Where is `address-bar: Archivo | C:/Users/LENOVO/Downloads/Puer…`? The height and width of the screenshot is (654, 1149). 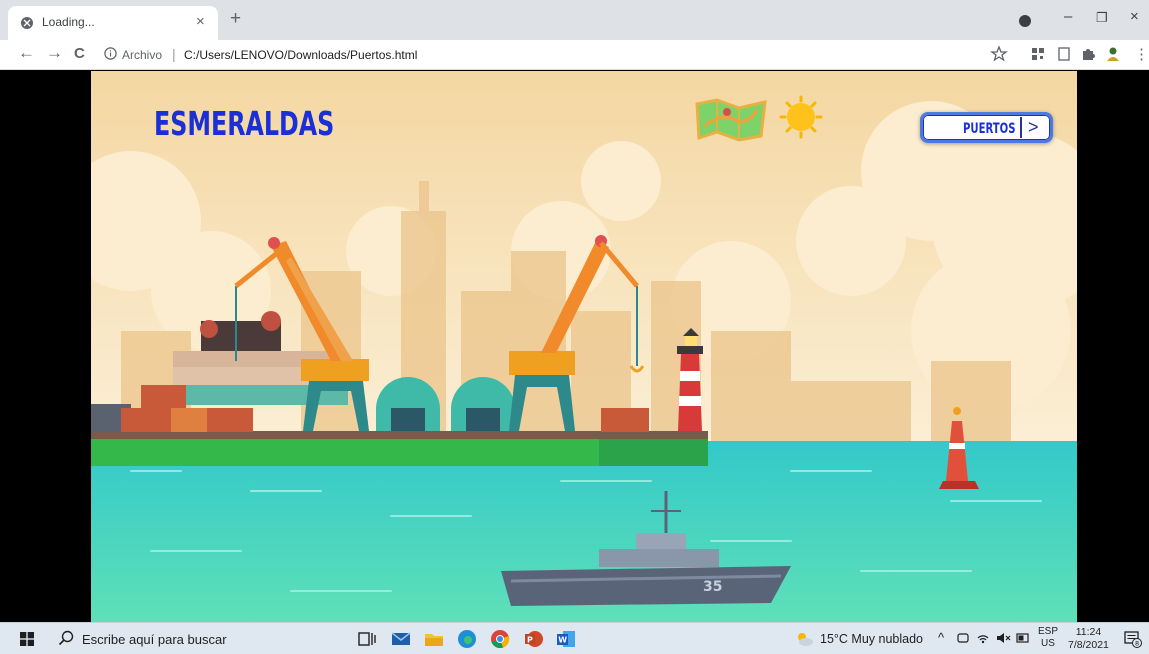 address-bar: Archivo | C:/Users/LENOVO/Downloads/Puer… is located at coordinates (556, 55).